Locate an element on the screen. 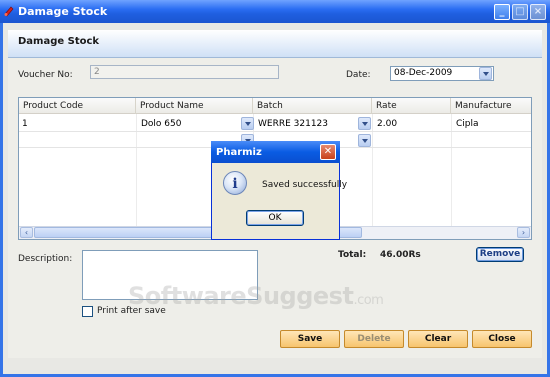 The width and height of the screenshot is (550, 377). column-product-code: Product Code is located at coordinates (77, 106).